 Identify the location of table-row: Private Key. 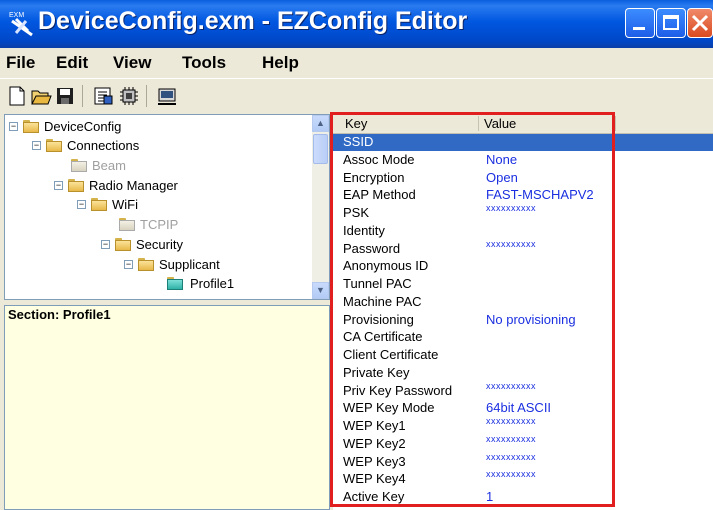
(523, 373).